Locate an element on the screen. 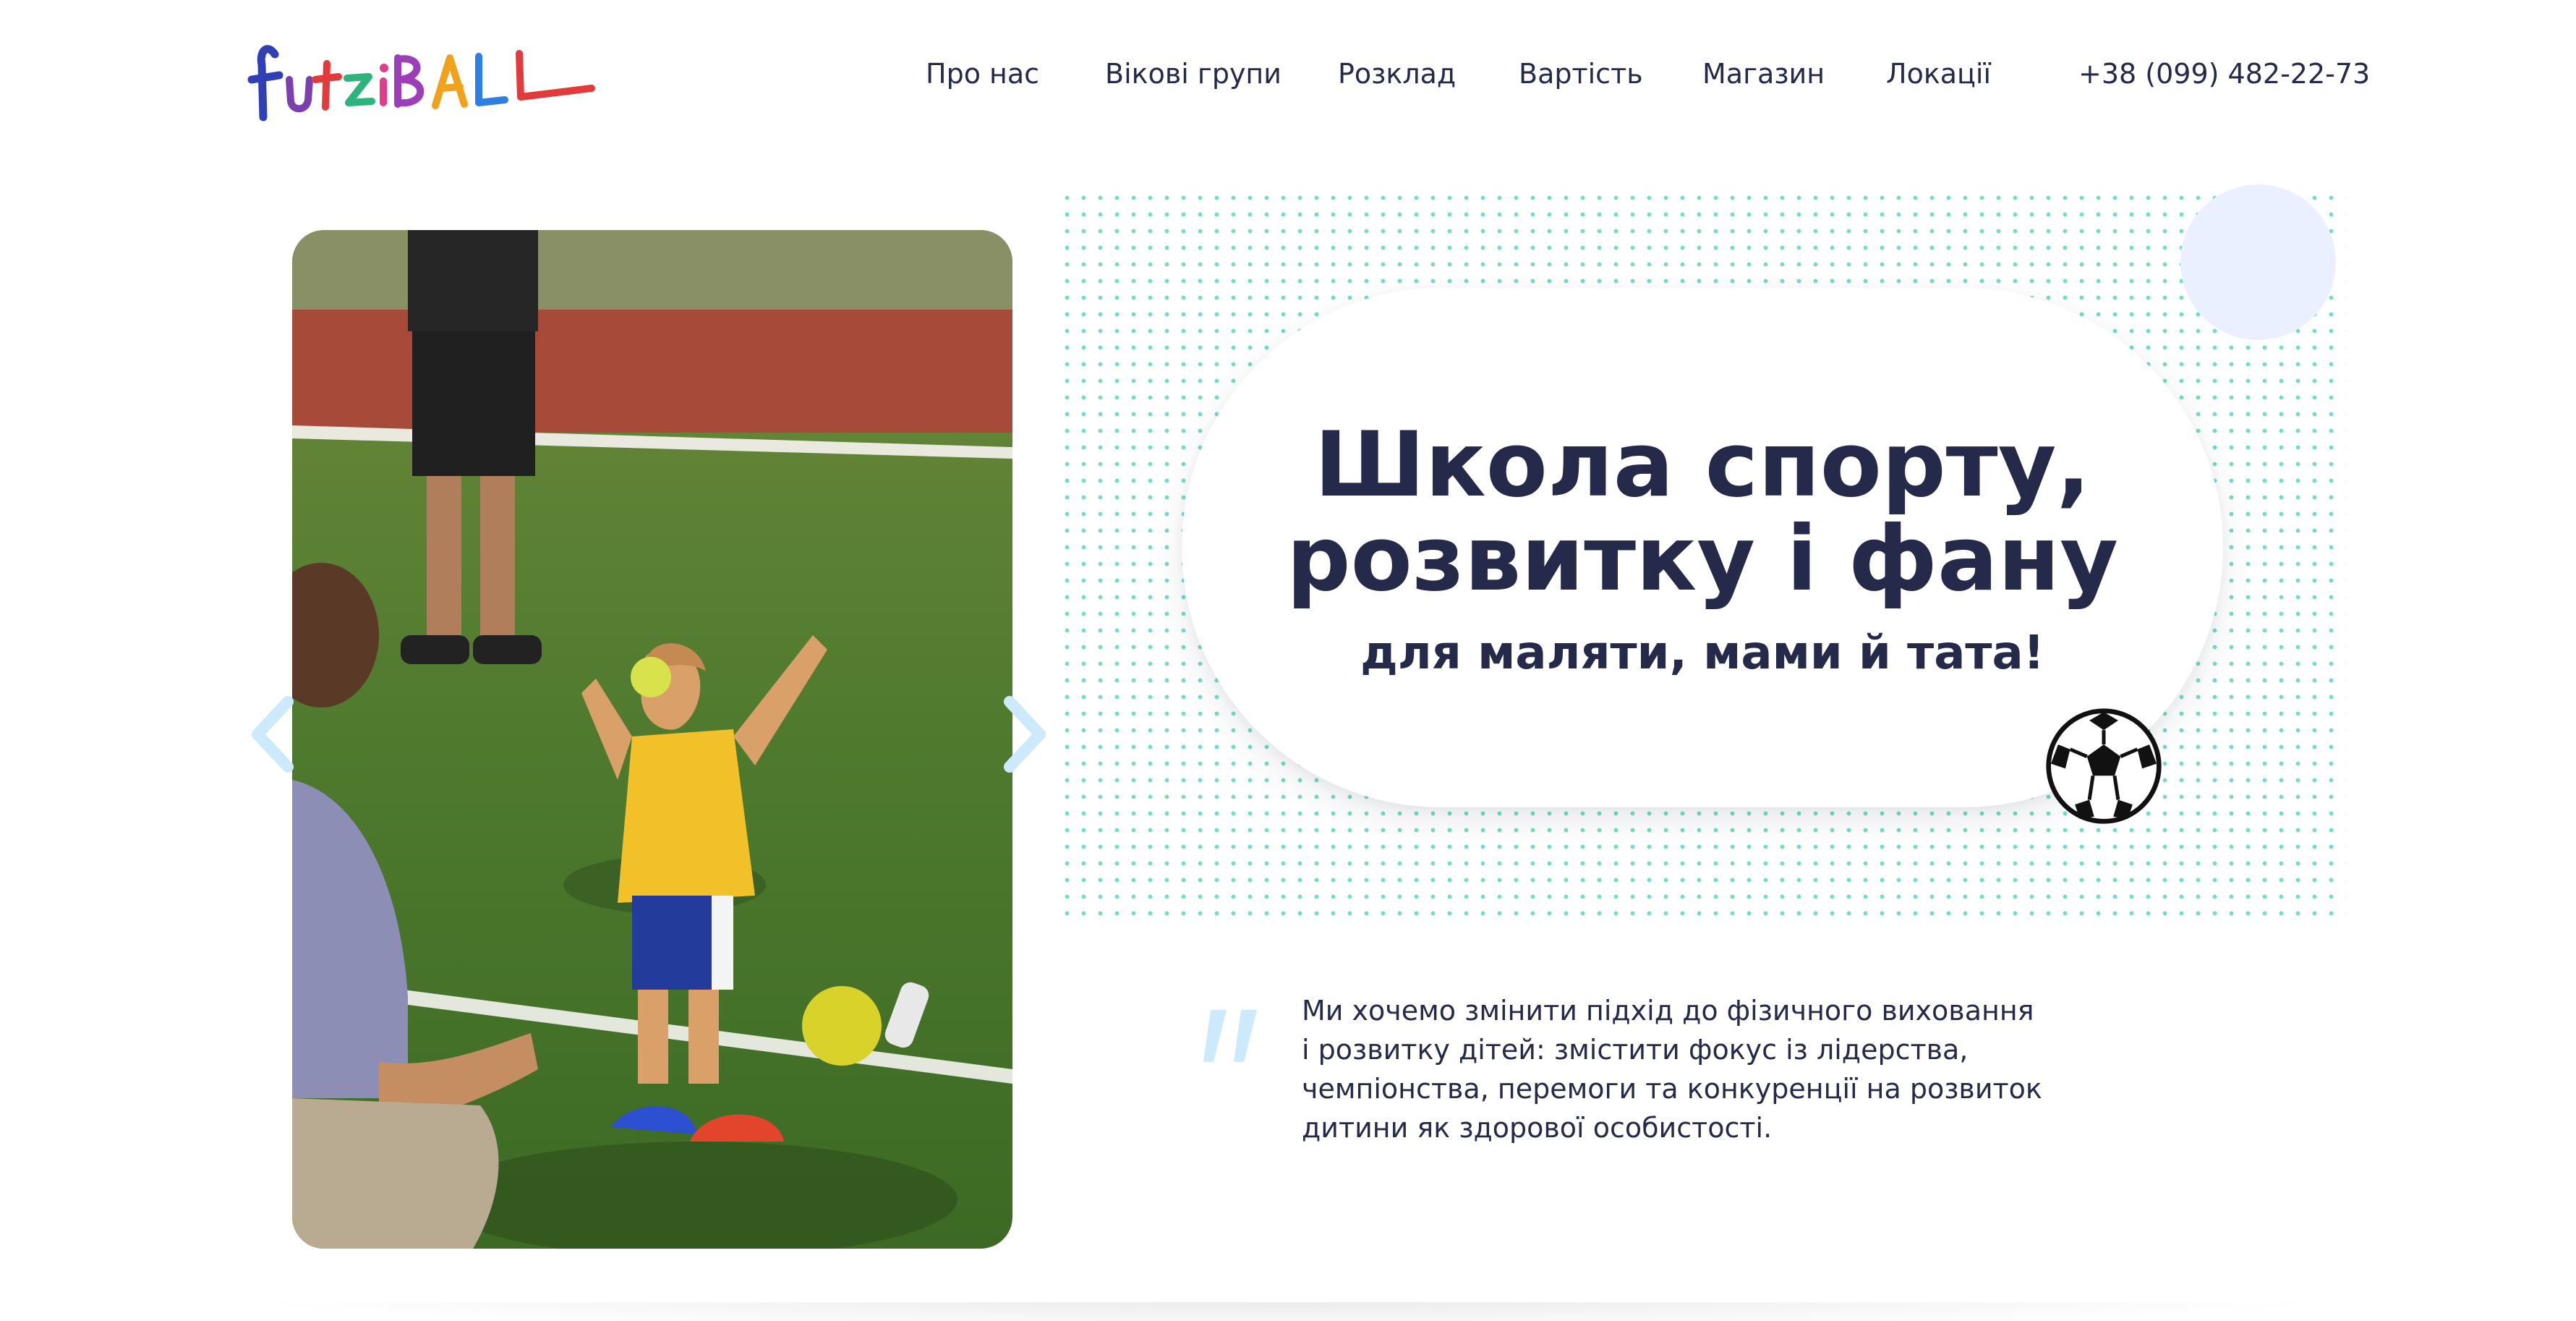 The width and height of the screenshot is (2576, 1321). nav-item-about: Про нас is located at coordinates (982, 74).